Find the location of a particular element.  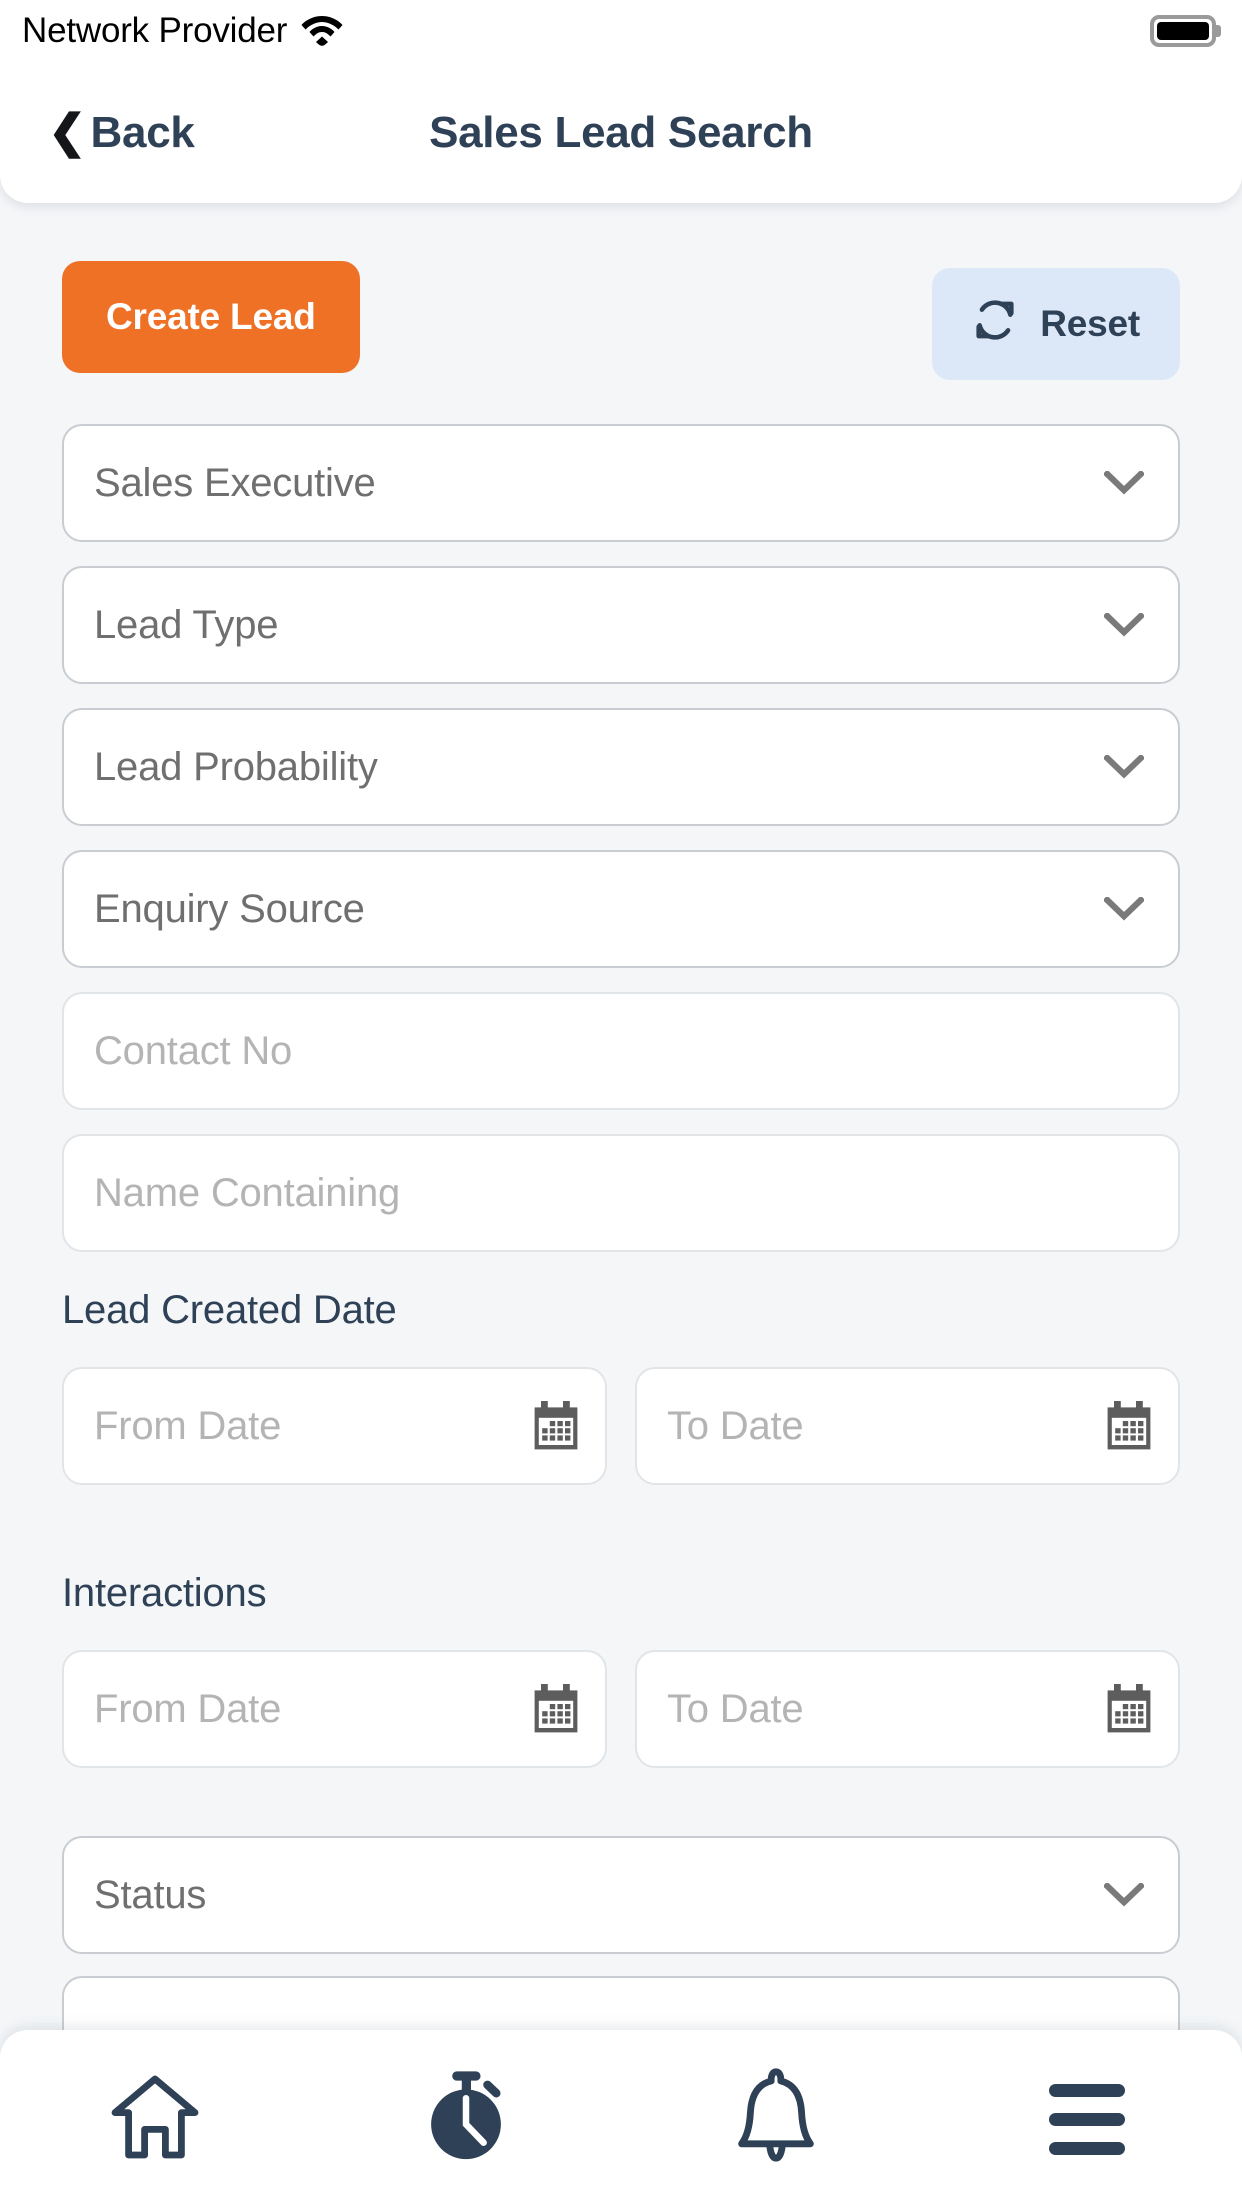

status-bar-left: Network Provider is located at coordinates (182, 31).